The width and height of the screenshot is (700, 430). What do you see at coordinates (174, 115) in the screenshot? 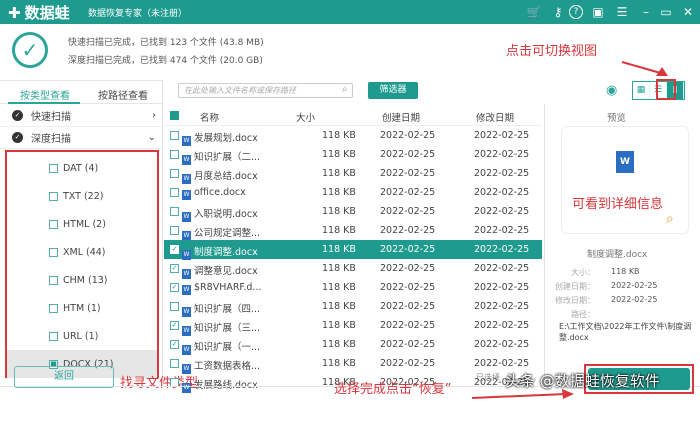
I see `select-all-checkbox` at bounding box center [174, 115].